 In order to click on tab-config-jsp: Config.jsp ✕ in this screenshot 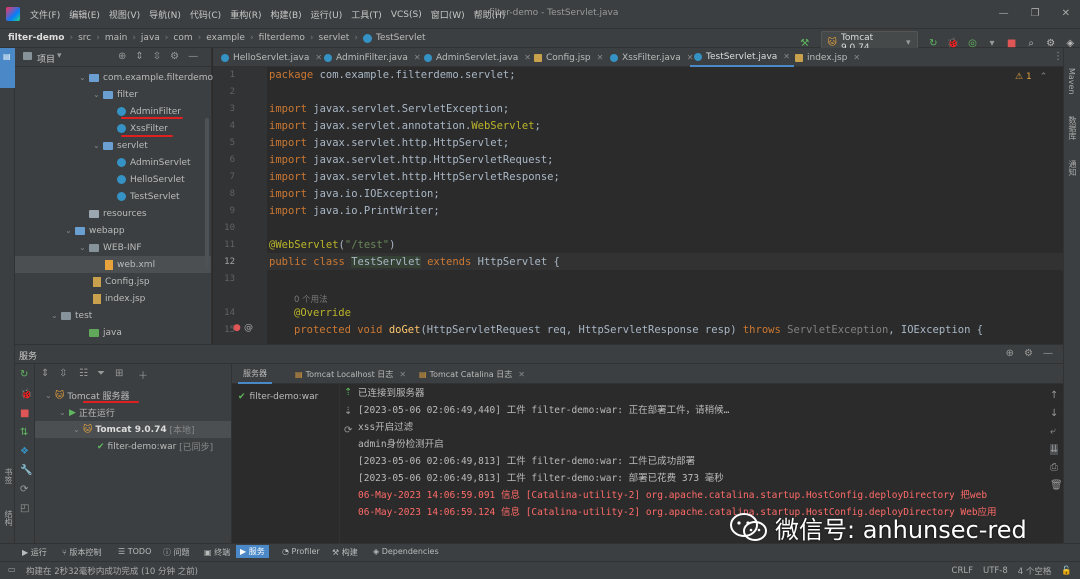, I will do `click(568, 57)`.